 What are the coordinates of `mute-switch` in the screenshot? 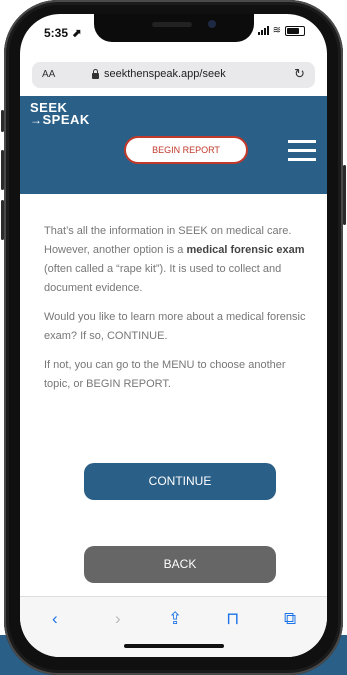 It's located at (2, 121).